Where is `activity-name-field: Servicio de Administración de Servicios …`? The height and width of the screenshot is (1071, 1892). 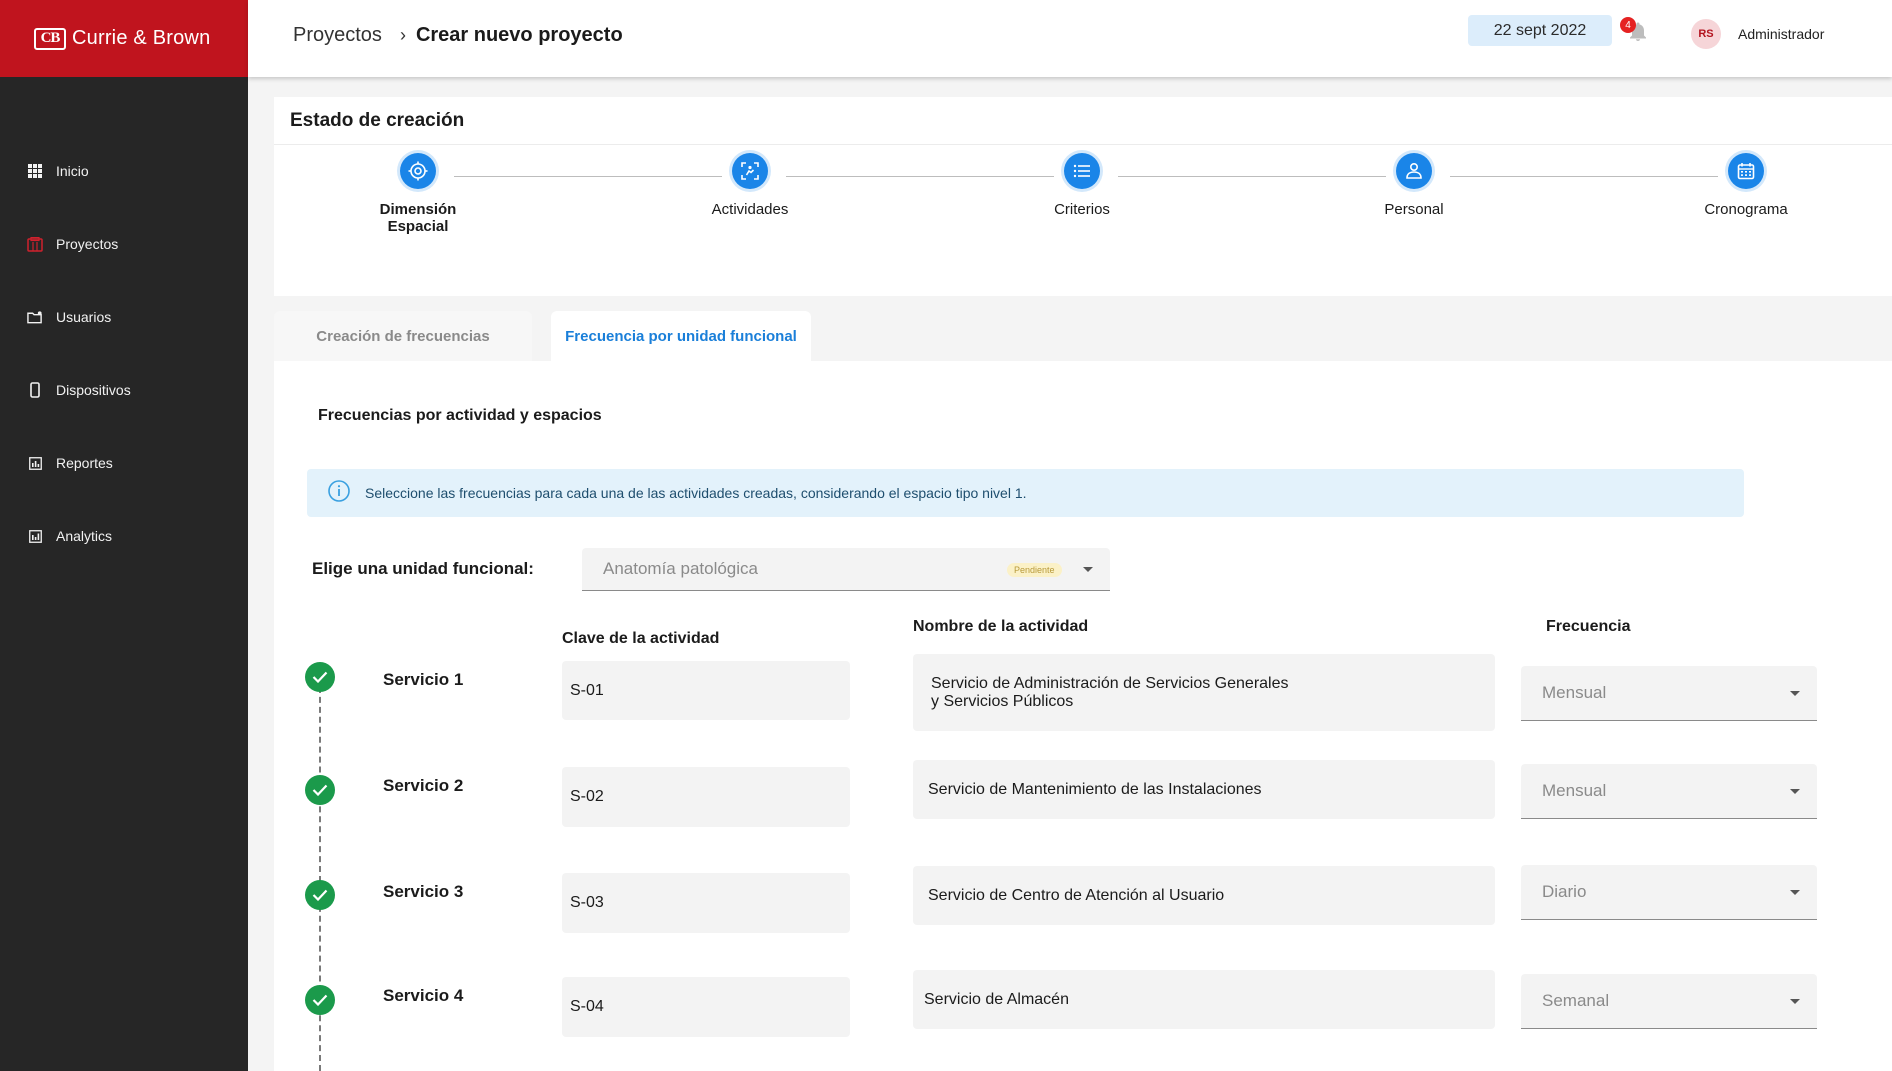
activity-name-field: Servicio de Administración de Servicios … is located at coordinates (1204, 692).